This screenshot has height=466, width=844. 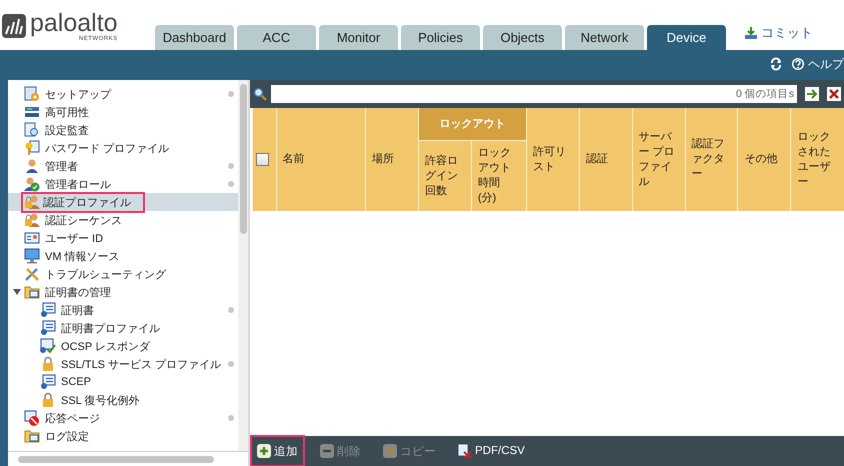 What do you see at coordinates (110, 329) in the screenshot?
I see `item-label: 証明書プロファイル` at bounding box center [110, 329].